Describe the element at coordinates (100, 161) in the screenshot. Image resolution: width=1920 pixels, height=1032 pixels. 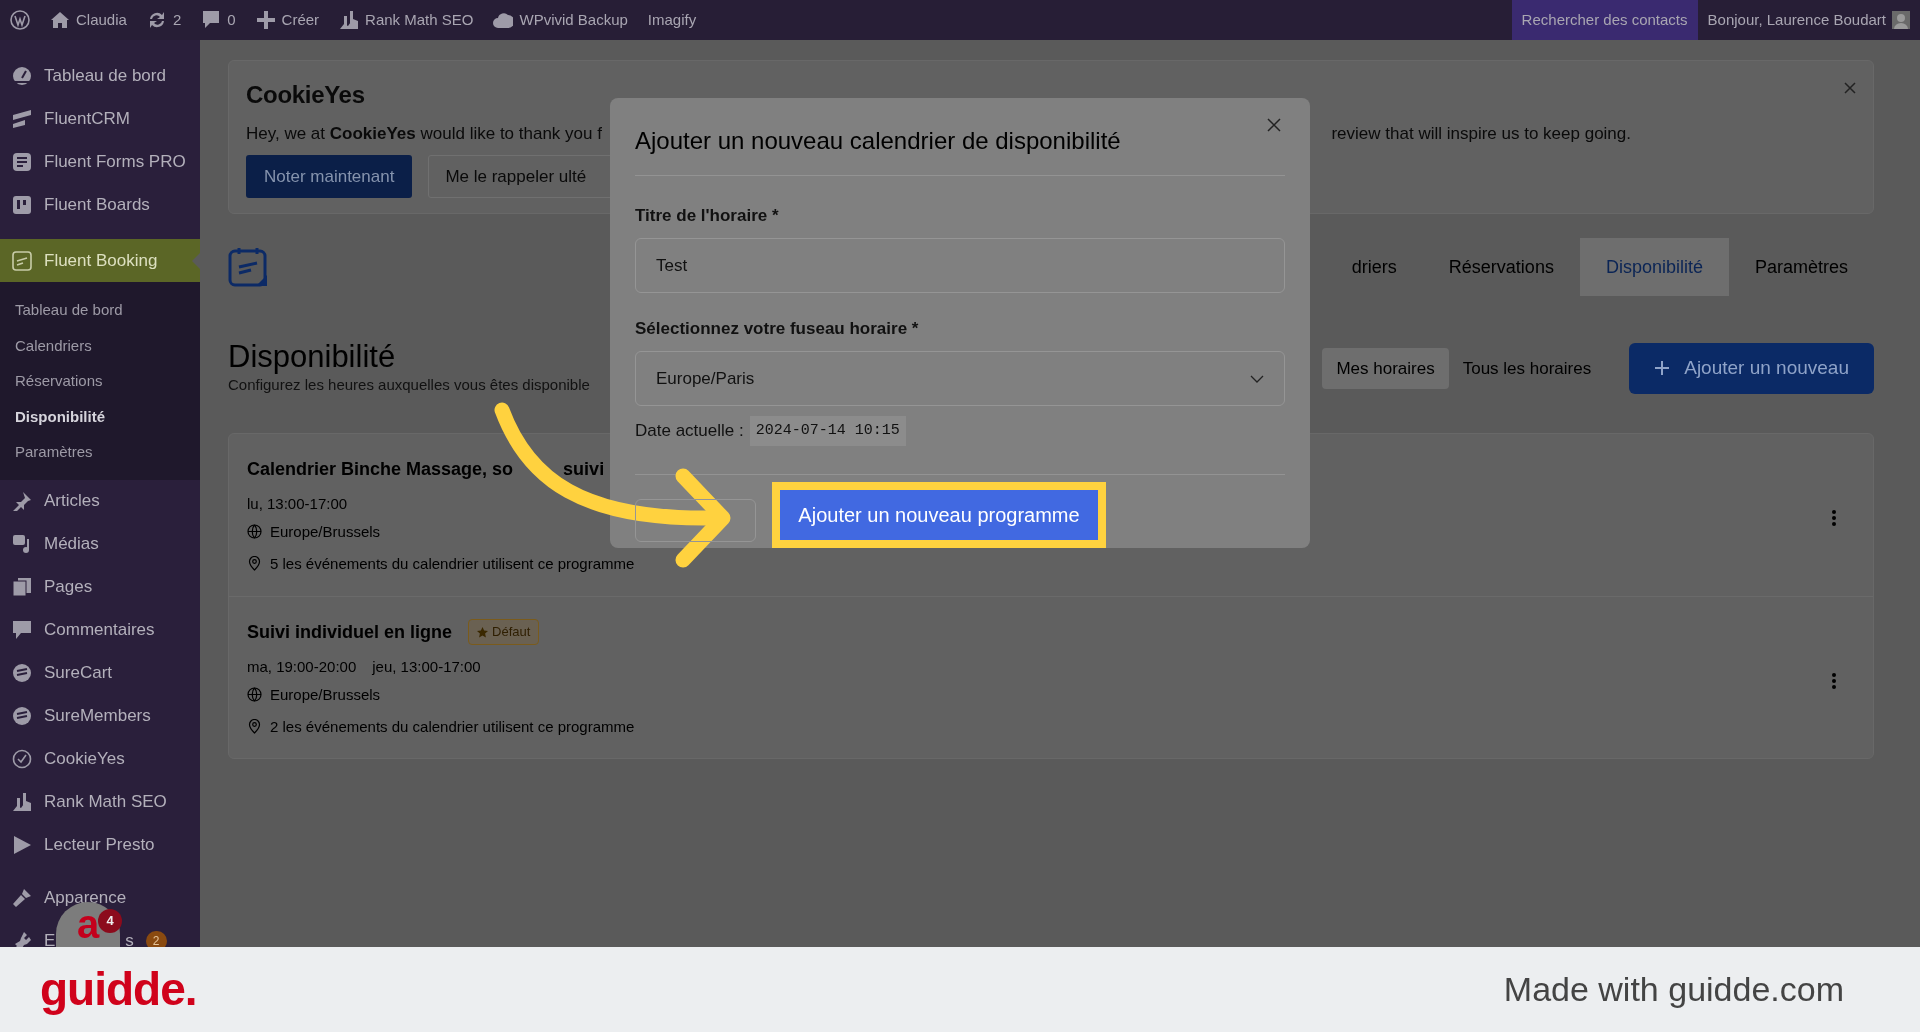
I see `sidebar-item: Fluent Forms PRO` at that location.